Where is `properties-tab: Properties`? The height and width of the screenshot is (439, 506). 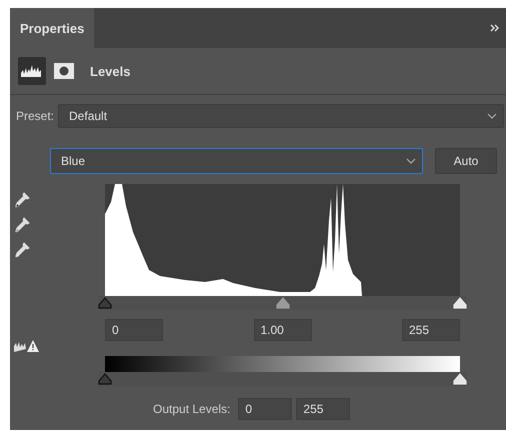 properties-tab: Properties is located at coordinates (52, 28).